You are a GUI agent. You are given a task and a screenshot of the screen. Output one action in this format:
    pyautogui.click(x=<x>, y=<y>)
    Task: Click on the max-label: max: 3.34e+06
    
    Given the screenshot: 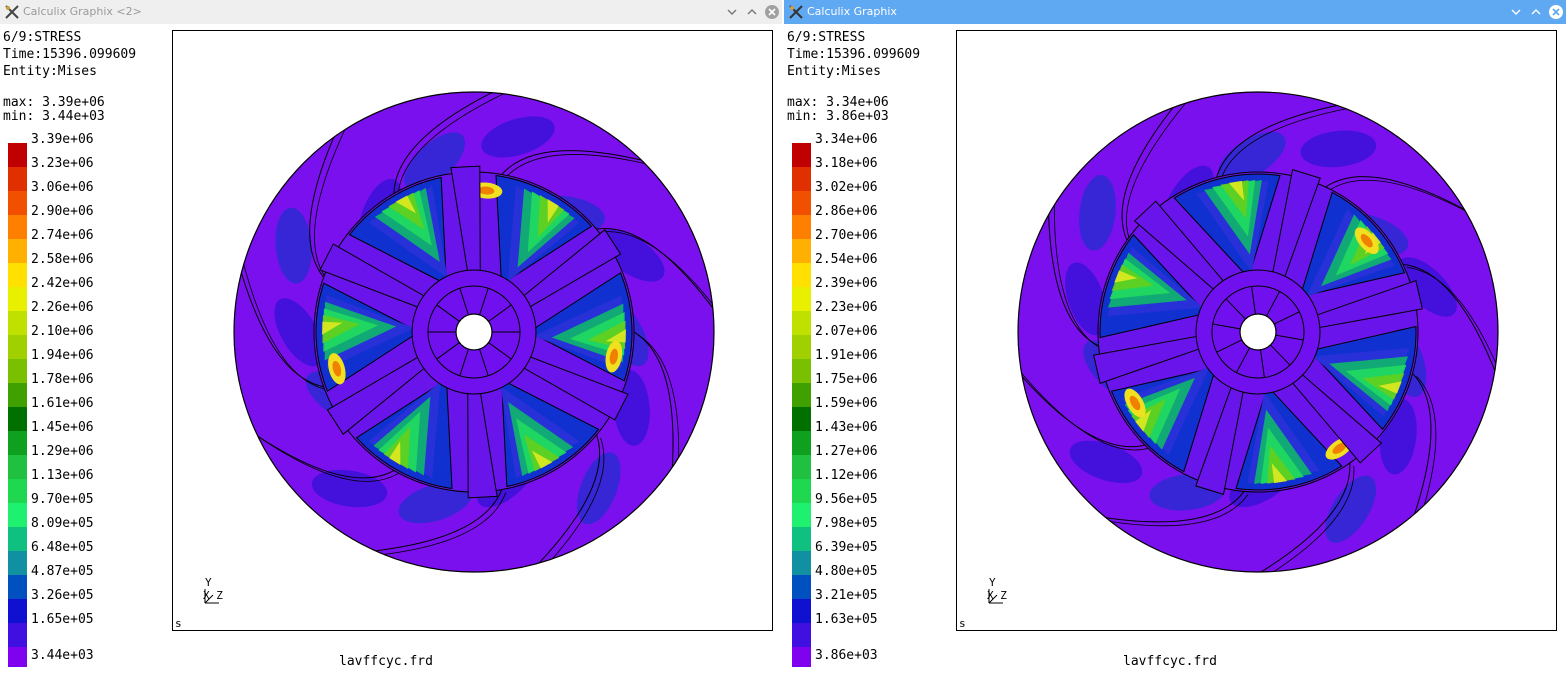 What is the action you would take?
    pyautogui.click(x=838, y=102)
    